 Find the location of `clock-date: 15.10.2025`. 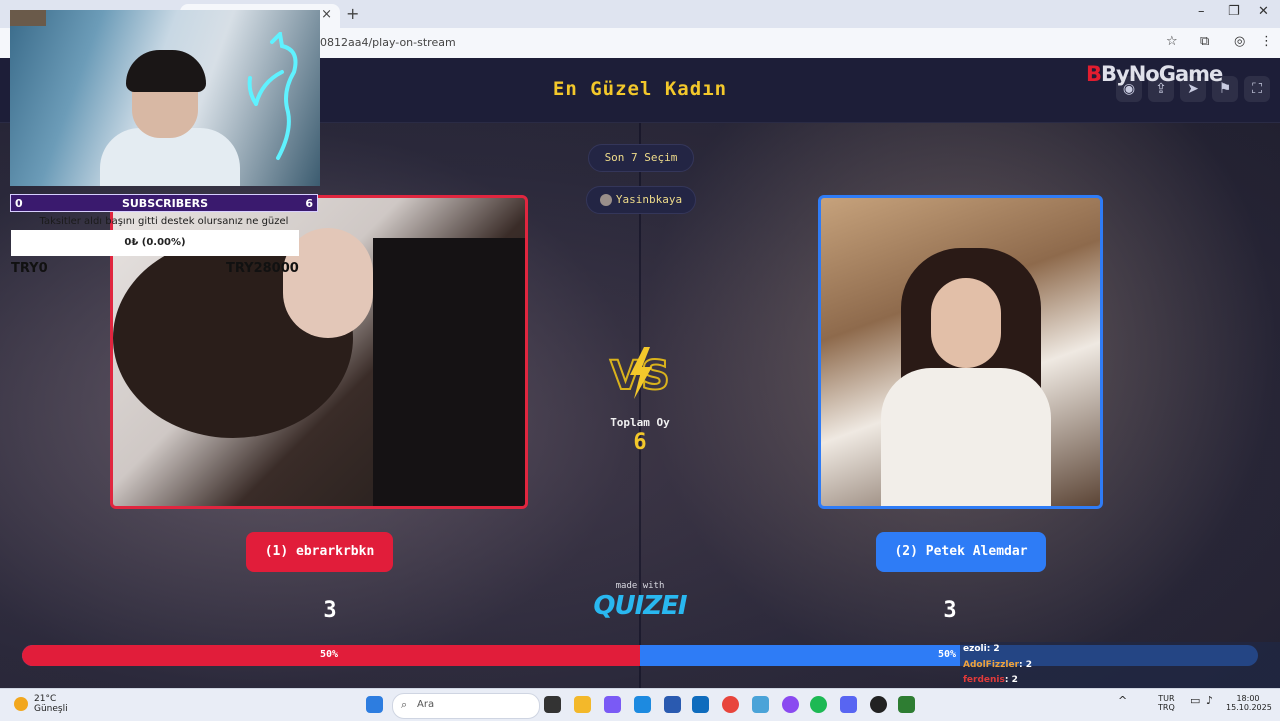

clock-date: 15.10.2025 is located at coordinates (1249, 707).